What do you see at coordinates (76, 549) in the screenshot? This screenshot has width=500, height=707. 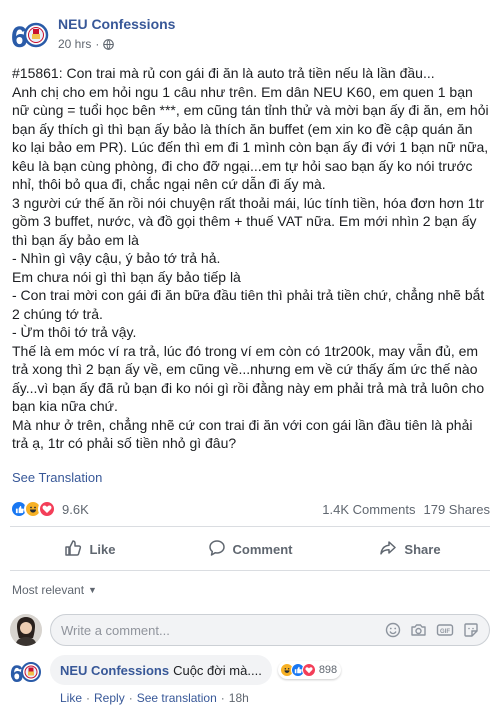 I see `thumbs-up-icon` at bounding box center [76, 549].